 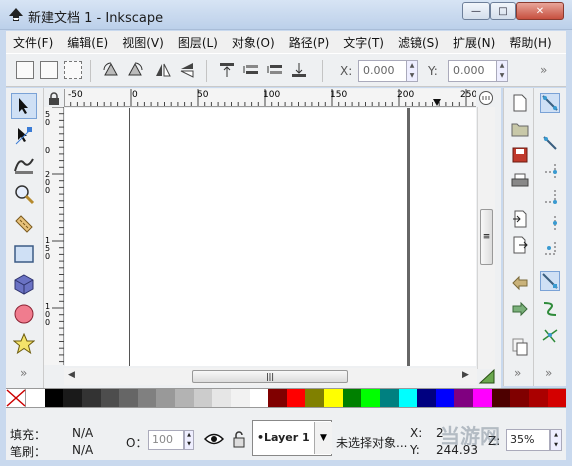 What do you see at coordinates (502, 71) in the screenshot?
I see `y-spinner: ▲ ▼` at bounding box center [502, 71].